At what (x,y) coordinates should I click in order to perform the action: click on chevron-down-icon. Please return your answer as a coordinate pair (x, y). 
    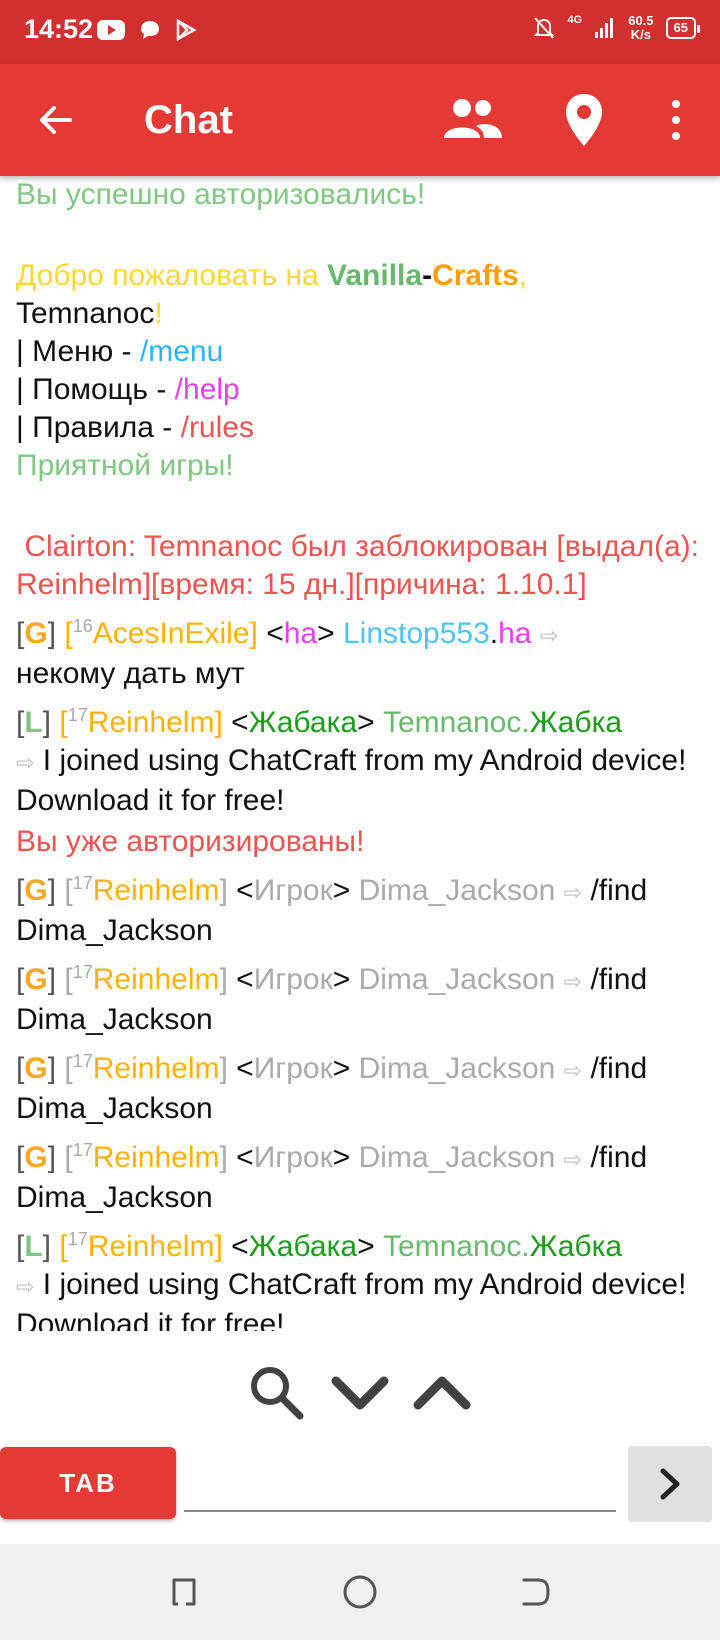
    Looking at the image, I should click on (360, 1393).